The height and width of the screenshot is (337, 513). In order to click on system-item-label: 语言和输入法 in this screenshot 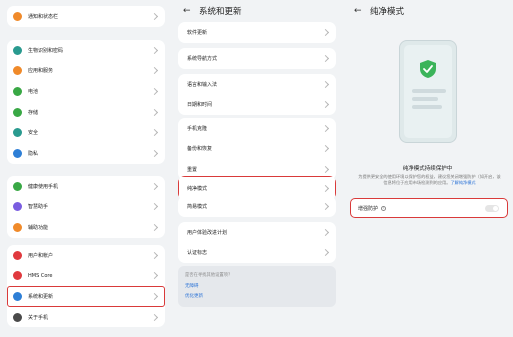, I will do `click(202, 84)`.